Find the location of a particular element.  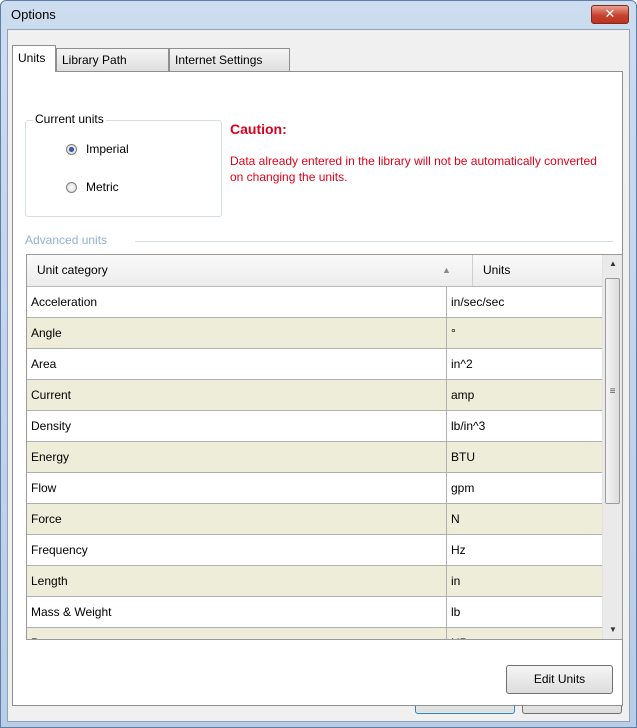

table-row: Angle ° is located at coordinates (314, 333).